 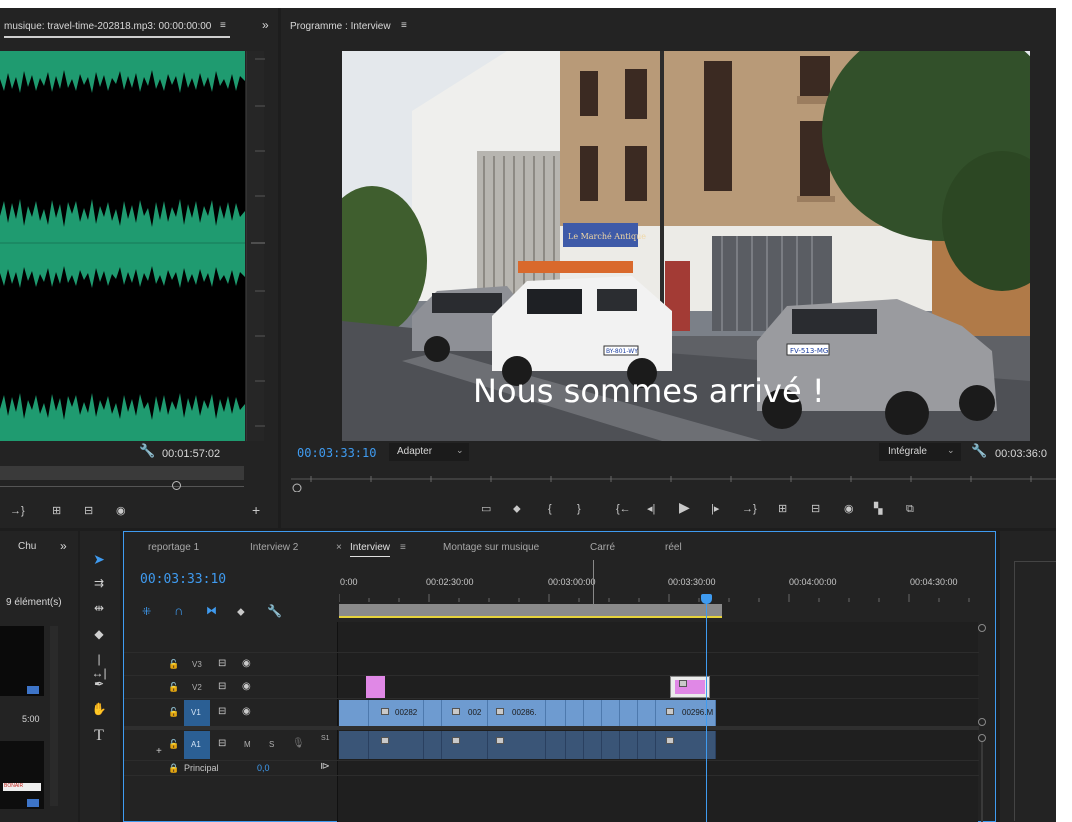 I want to click on program-monitor-title: Programme : Interview, so click(x=340, y=26).